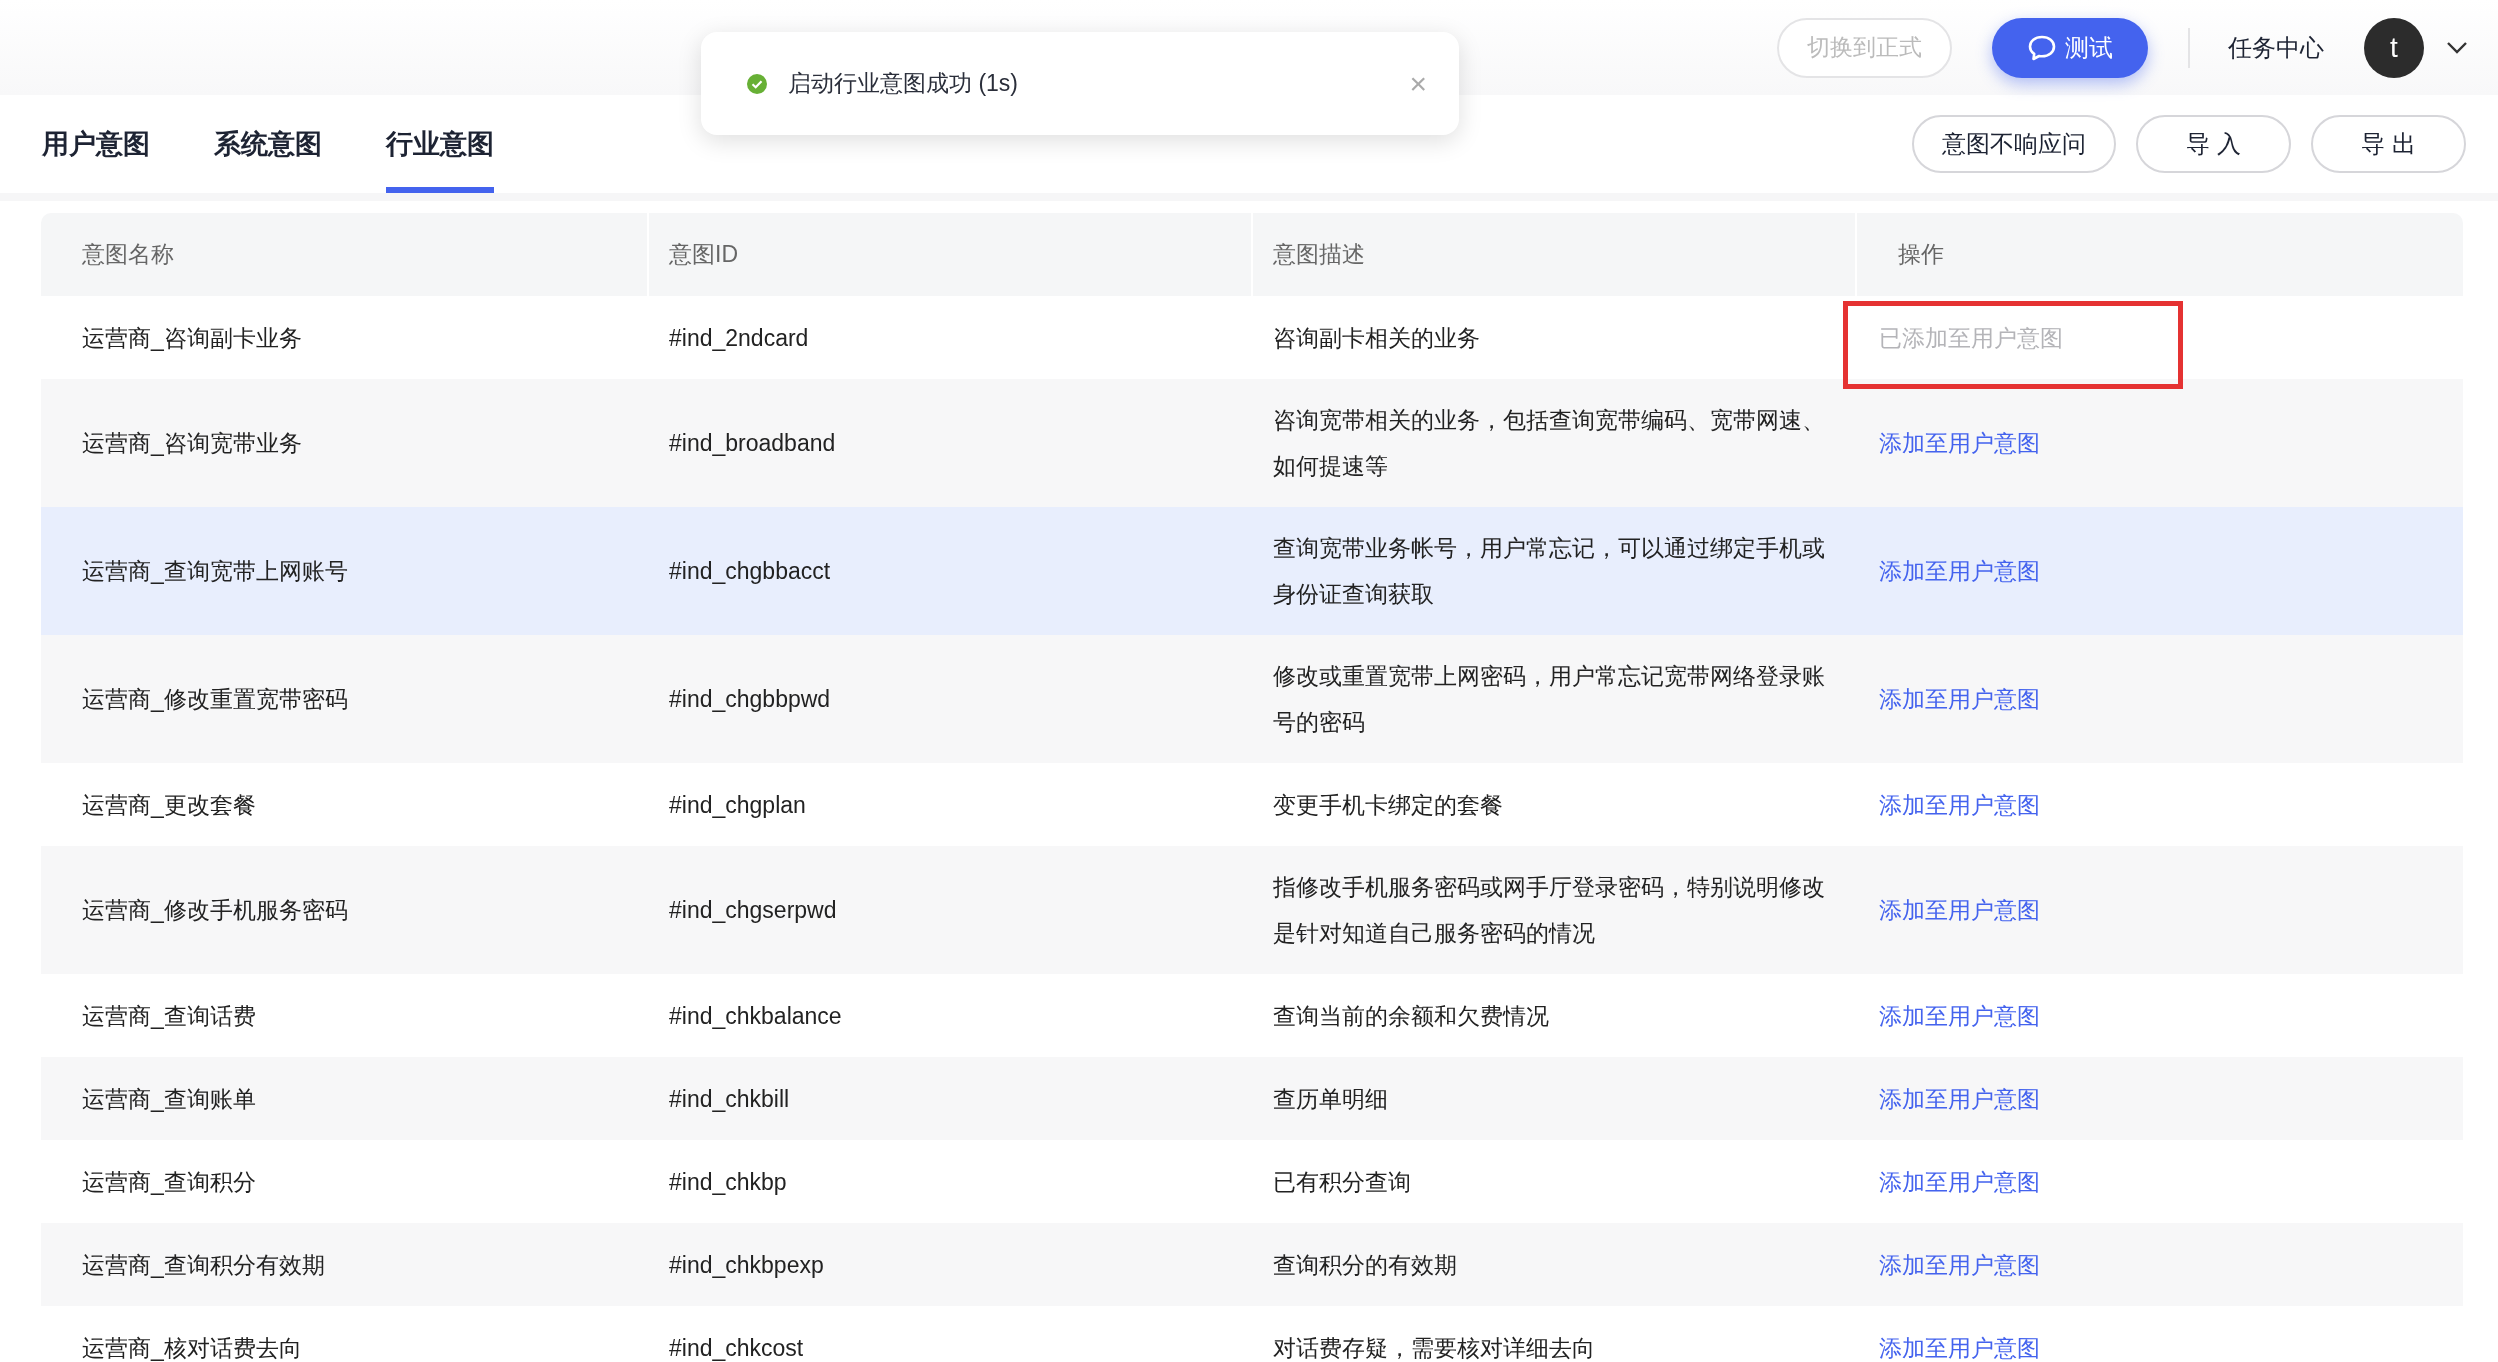 The height and width of the screenshot is (1362, 2498). Describe the element at coordinates (1434, 1347) in the screenshot. I see `intent-description-cell-text: 对话费存疑，需要核对详细去向` at that location.